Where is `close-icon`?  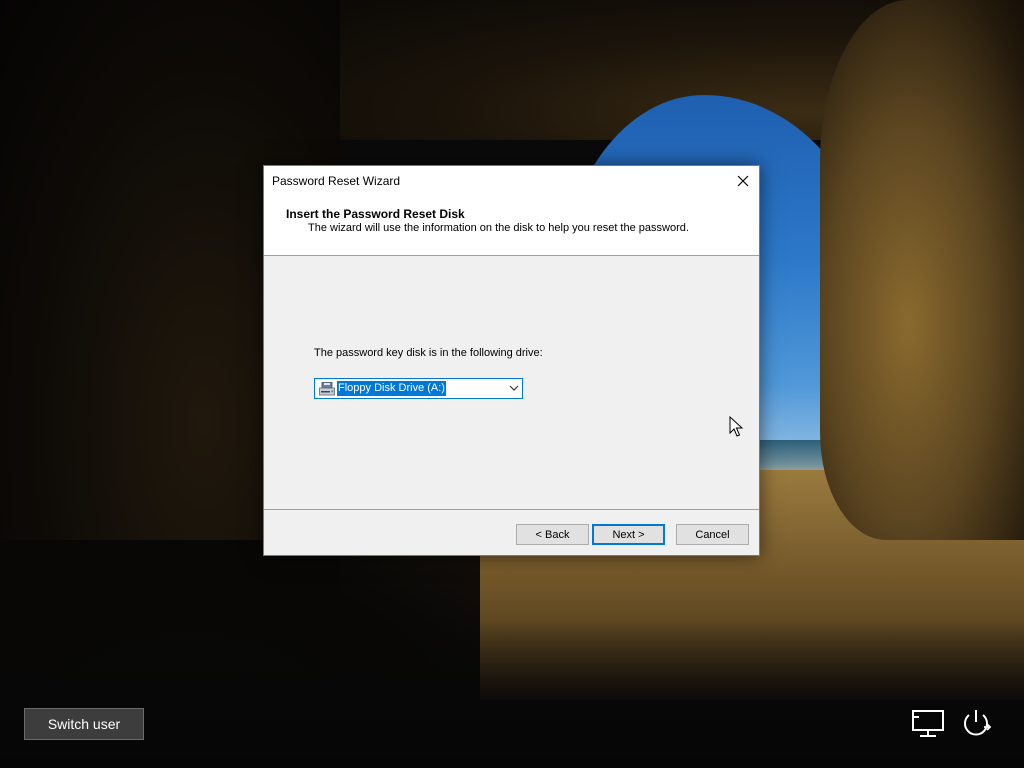 close-icon is located at coordinates (743, 180).